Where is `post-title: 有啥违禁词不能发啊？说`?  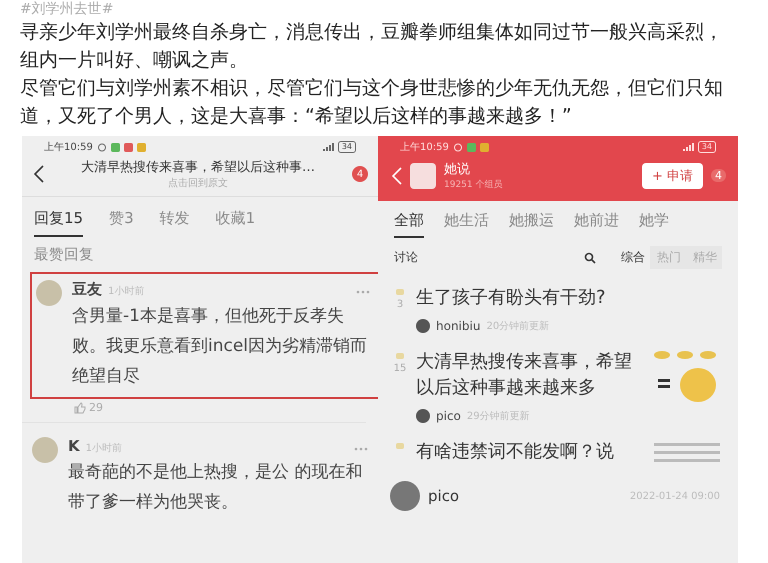 post-title: 有啥违禁词不能发啊？说 is located at coordinates (529, 452).